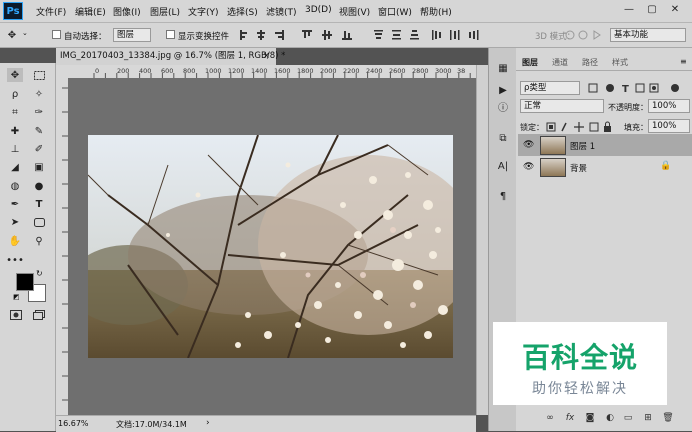 The width and height of the screenshot is (692, 432). What do you see at coordinates (503, 138) in the screenshot?
I see `properties-panel-icon: ⧉` at bounding box center [503, 138].